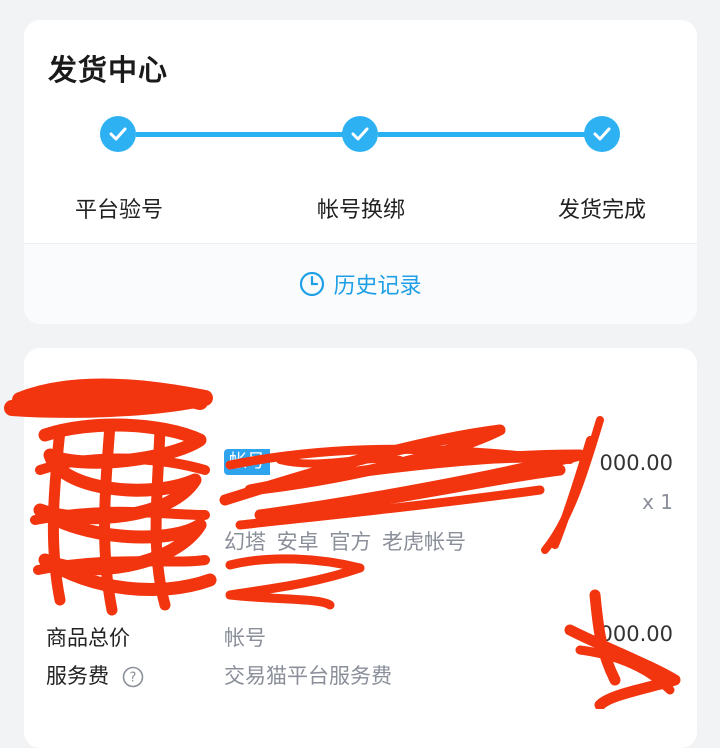  I want to click on total-price-value: 000.00, so click(636, 634).